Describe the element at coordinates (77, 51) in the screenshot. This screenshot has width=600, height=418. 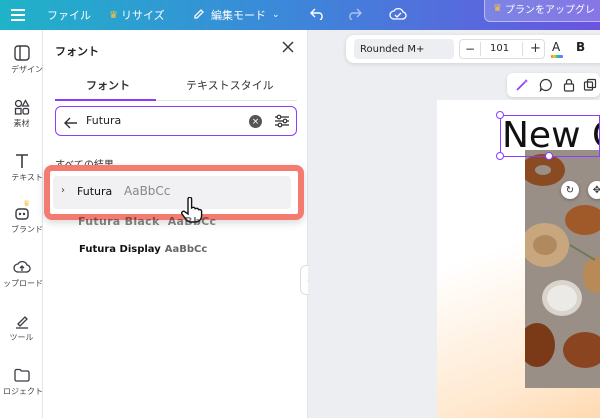
I see `panel-title: フォント` at that location.